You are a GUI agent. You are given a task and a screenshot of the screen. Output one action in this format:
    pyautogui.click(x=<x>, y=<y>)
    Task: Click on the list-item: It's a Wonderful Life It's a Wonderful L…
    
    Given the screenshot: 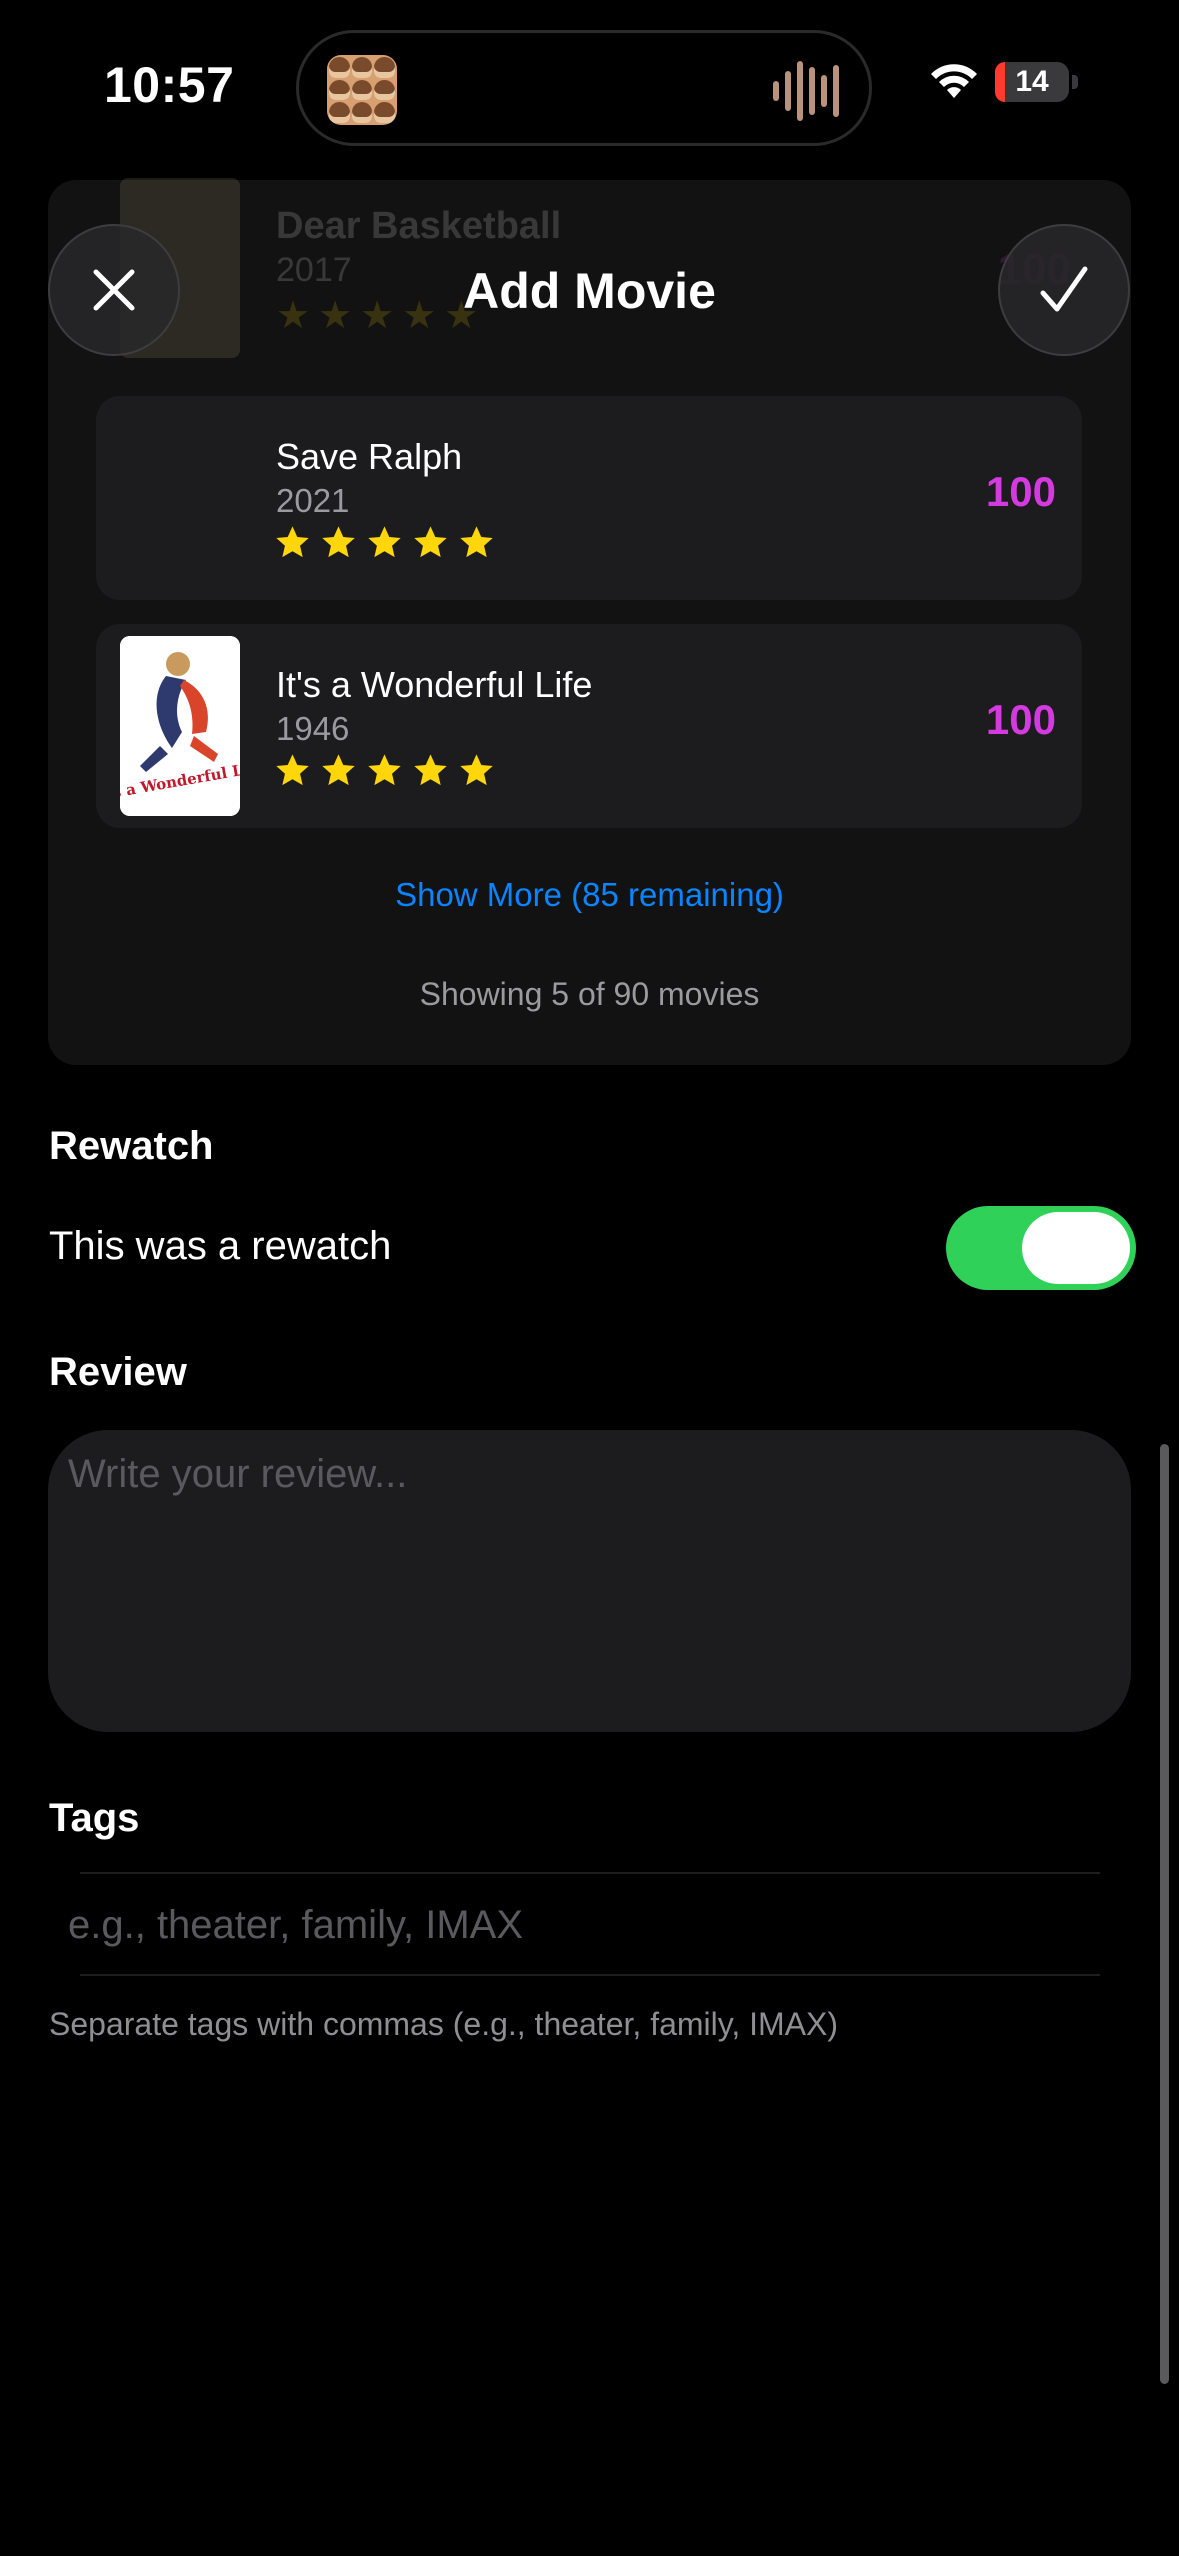 What is the action you would take?
    pyautogui.click(x=589, y=726)
    